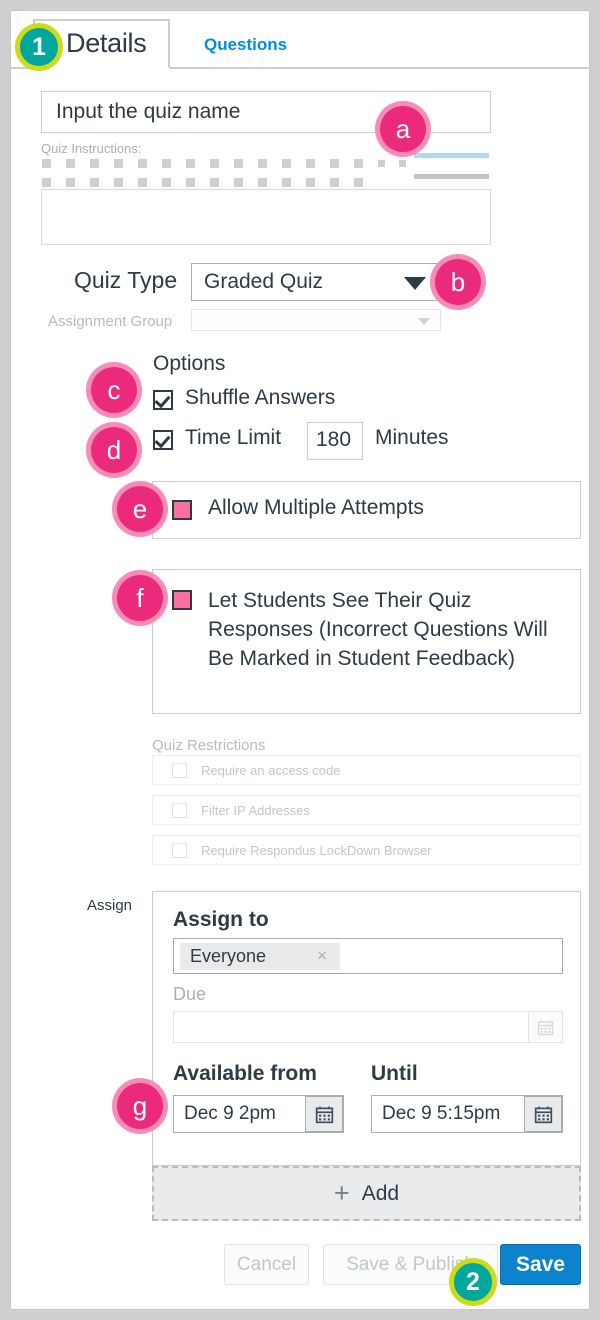 The height and width of the screenshot is (1320, 600). I want to click on filter-ip-label: Filter IP Addresses, so click(255, 810).